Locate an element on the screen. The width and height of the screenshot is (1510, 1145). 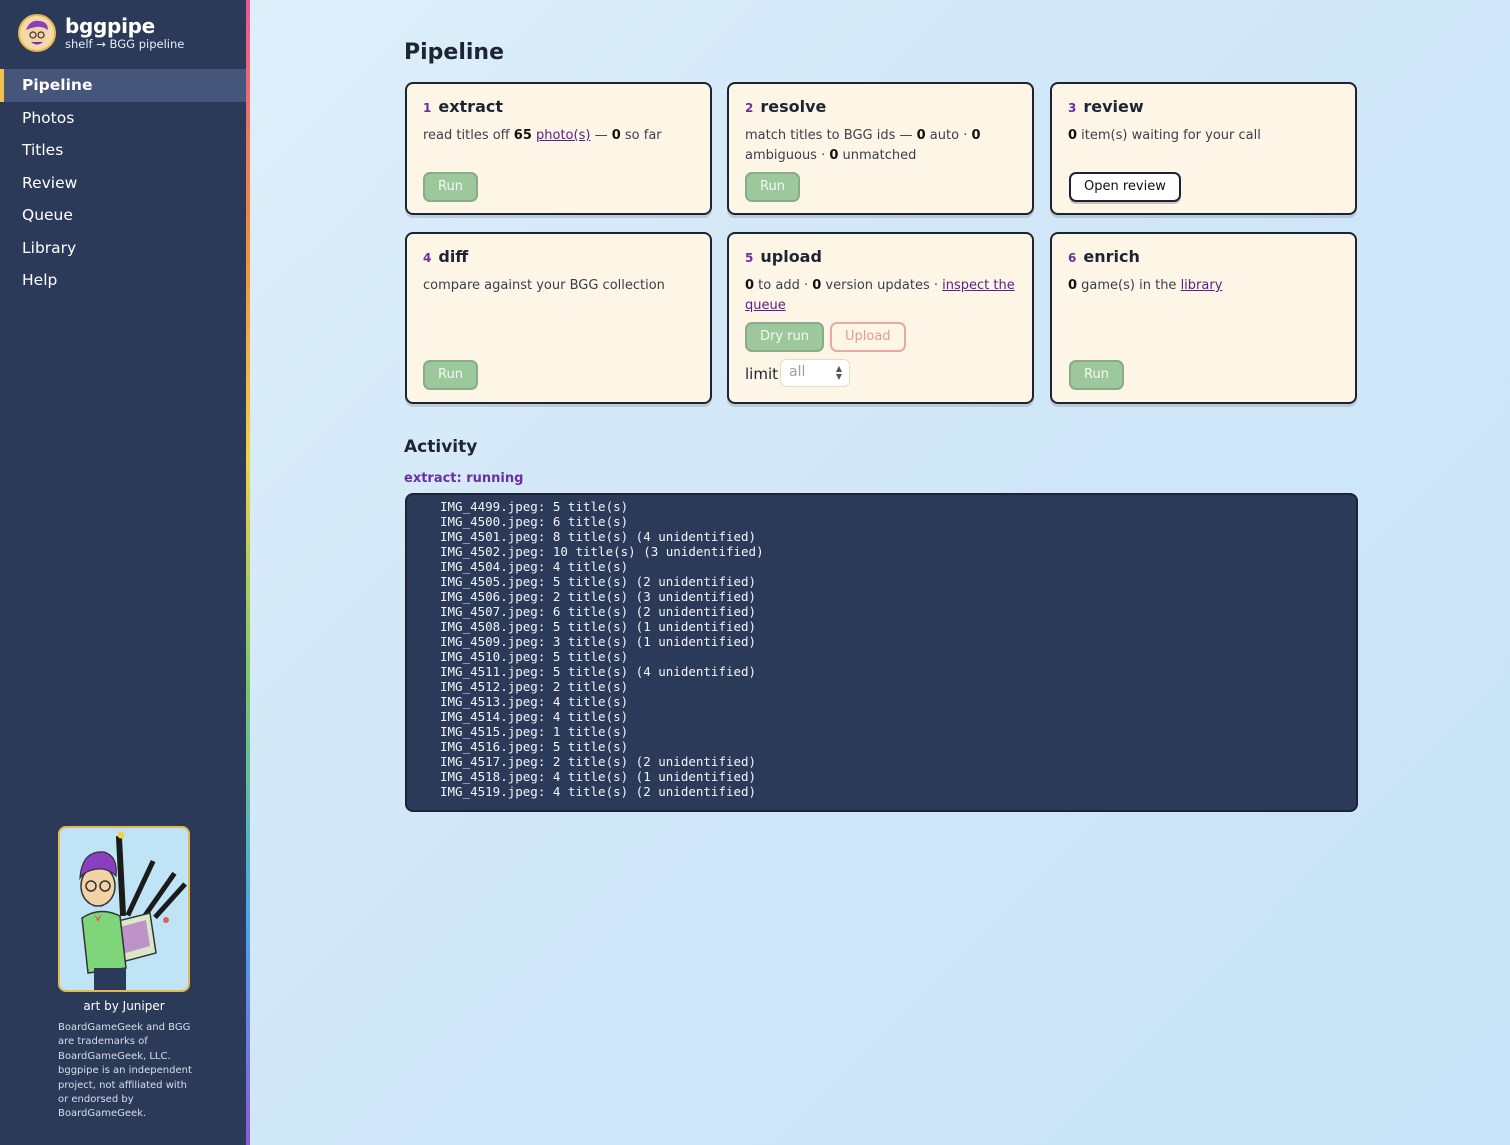
open-review-button: Open review is located at coordinates (1125, 187).